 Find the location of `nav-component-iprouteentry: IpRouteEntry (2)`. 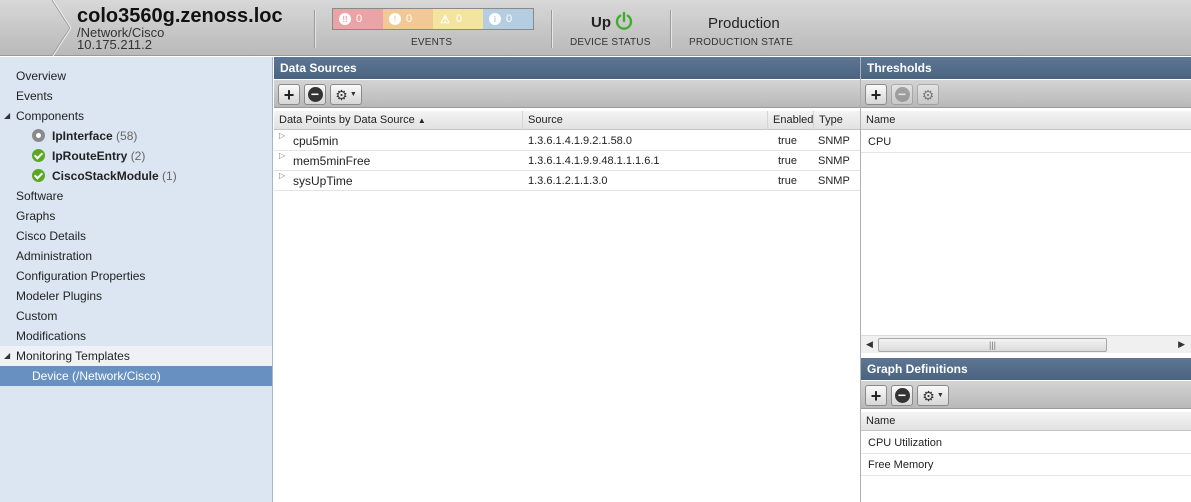

nav-component-iprouteentry: IpRouteEntry (2) is located at coordinates (136, 156).